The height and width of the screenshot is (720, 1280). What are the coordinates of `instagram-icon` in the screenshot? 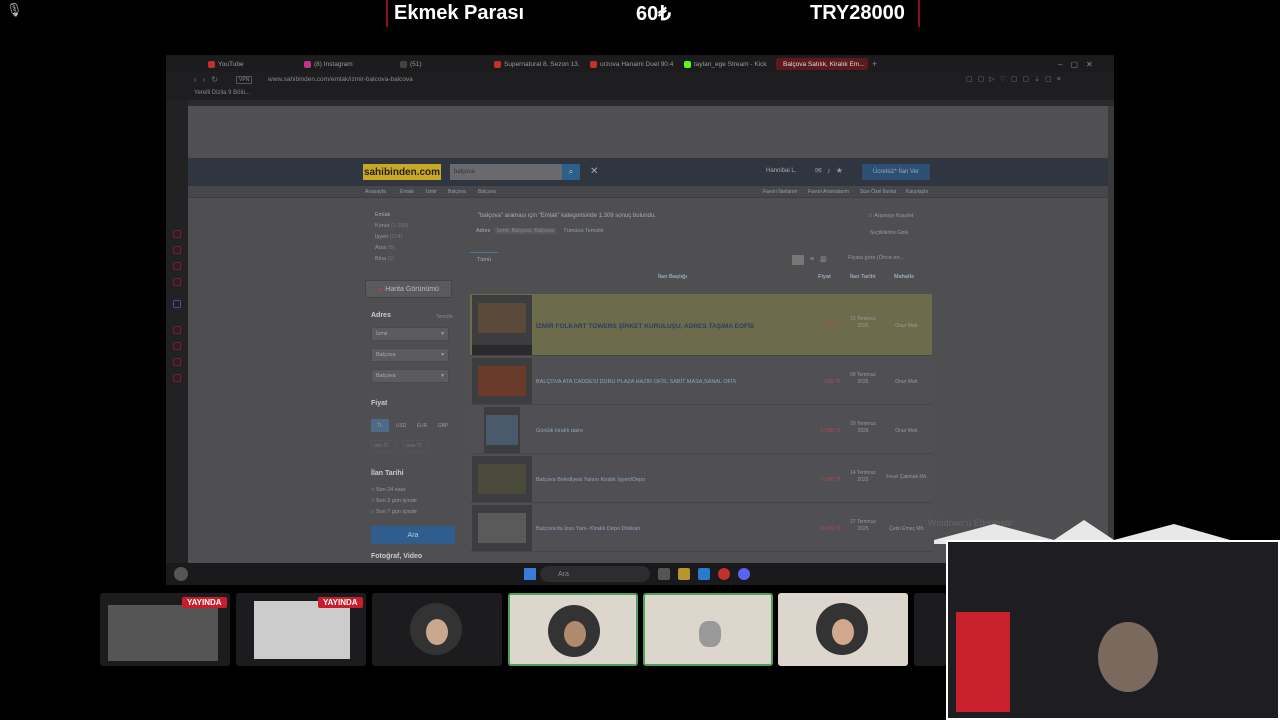 It's located at (307, 64).